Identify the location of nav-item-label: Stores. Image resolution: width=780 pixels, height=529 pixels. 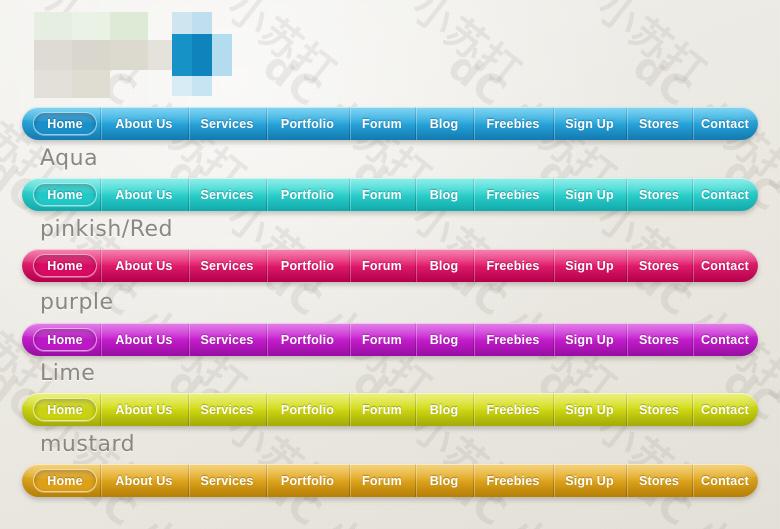
(659, 123).